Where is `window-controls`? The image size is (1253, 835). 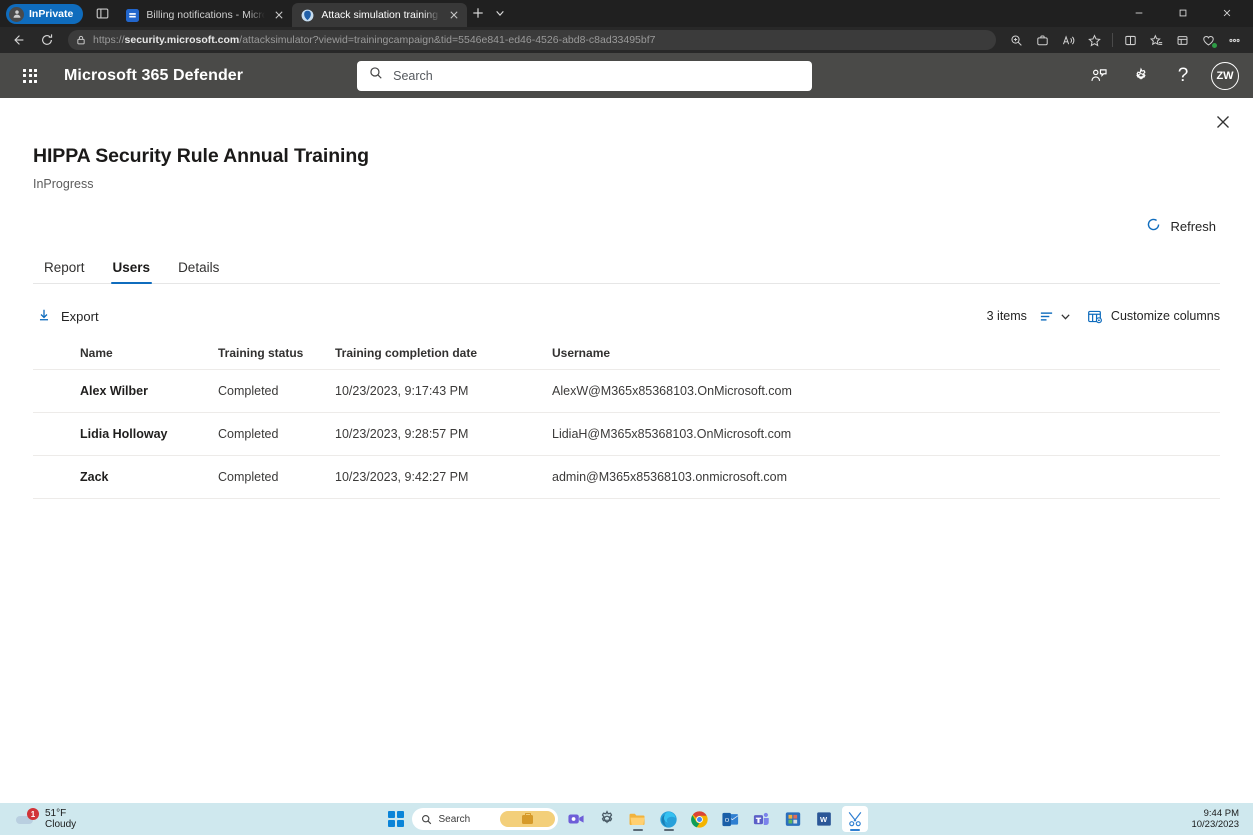
window-controls is located at coordinates (1183, 13).